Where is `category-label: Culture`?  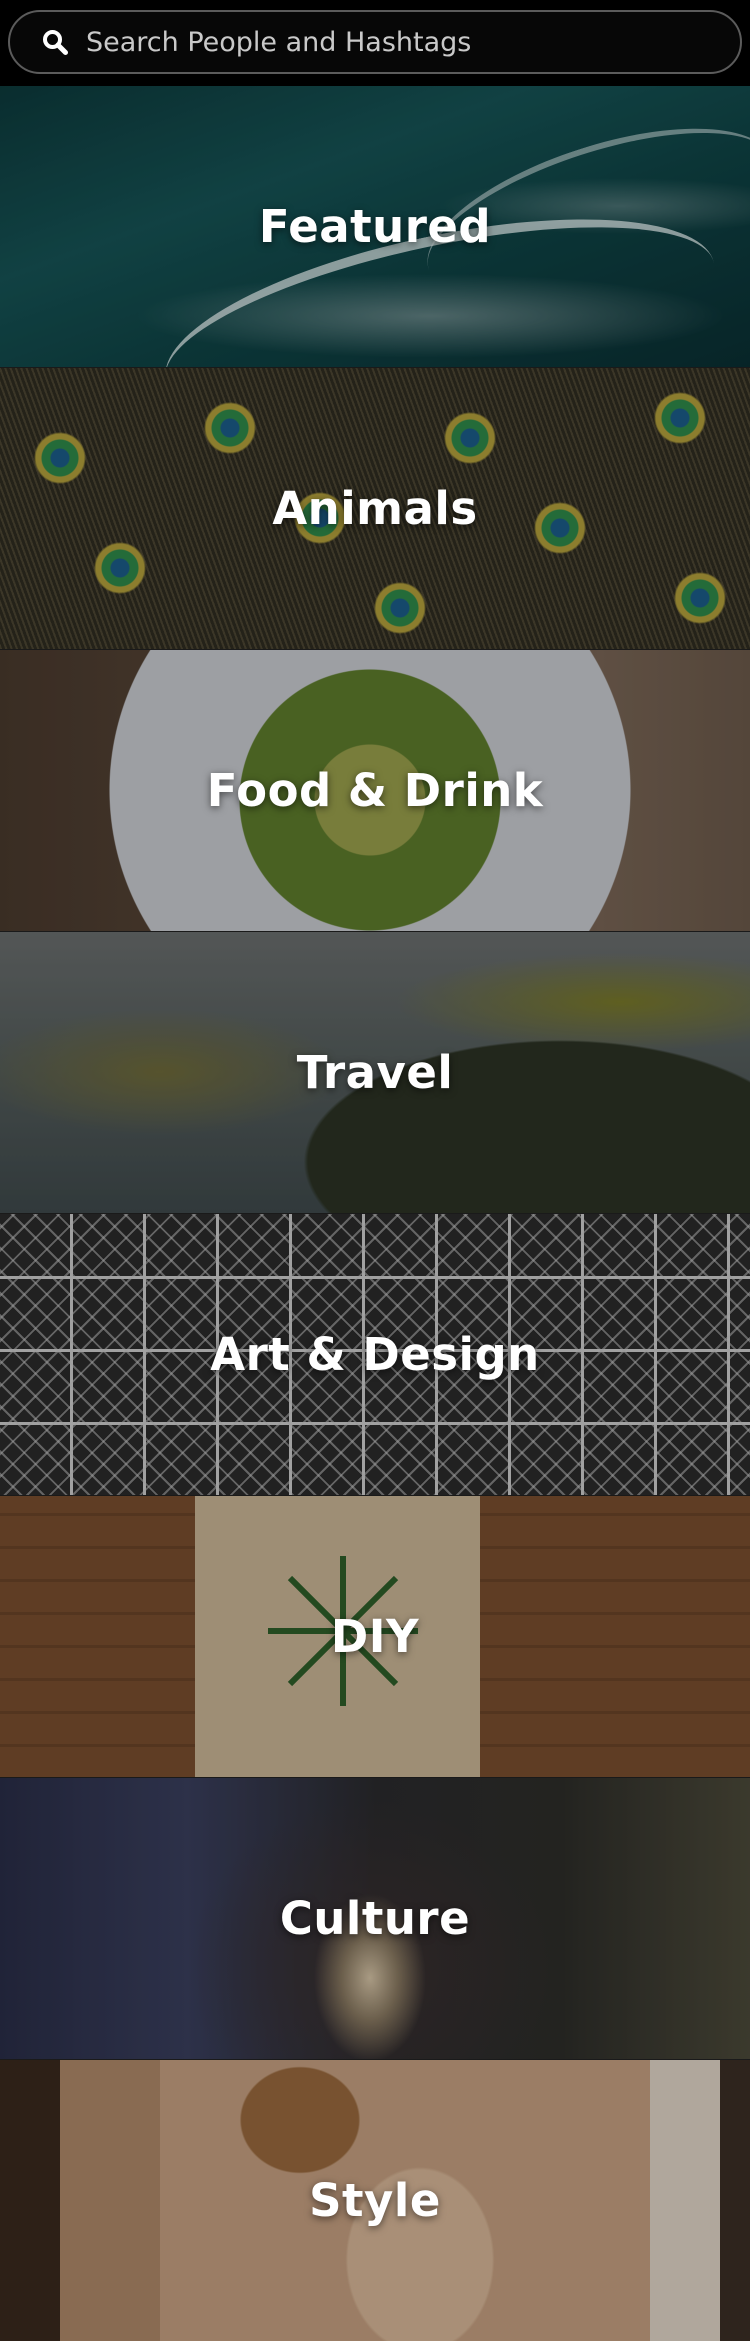
category-label: Culture is located at coordinates (375, 1918).